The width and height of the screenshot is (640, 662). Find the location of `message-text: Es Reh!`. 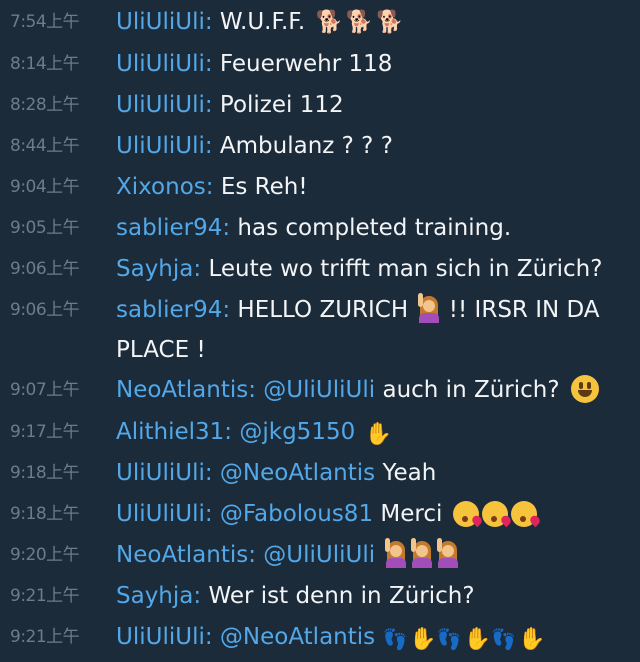

message-text: Es Reh! is located at coordinates (264, 187).